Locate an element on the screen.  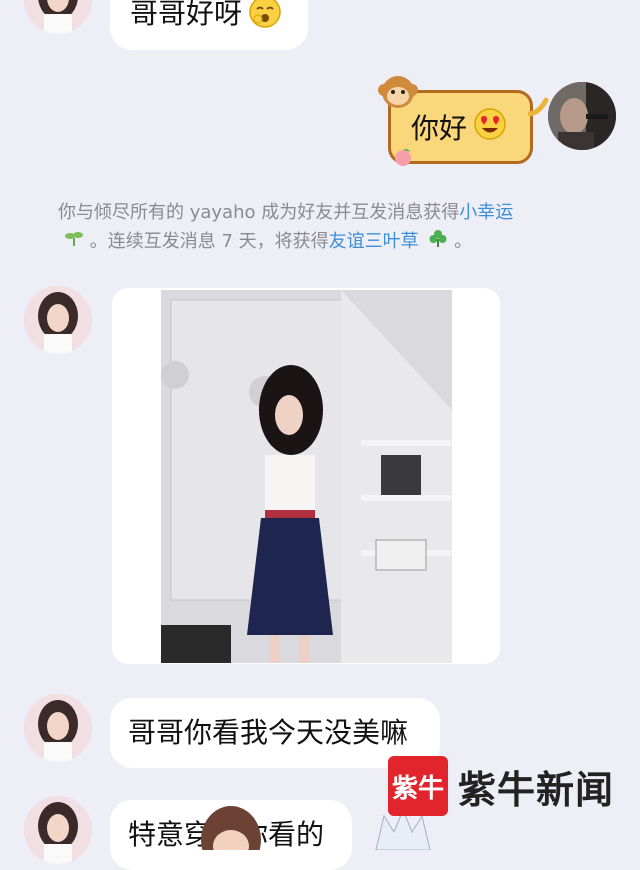
system-notice-text: 你与倾尽所有的 yayaho 成为好友并互发消息获得 is located at coordinates (259, 212).